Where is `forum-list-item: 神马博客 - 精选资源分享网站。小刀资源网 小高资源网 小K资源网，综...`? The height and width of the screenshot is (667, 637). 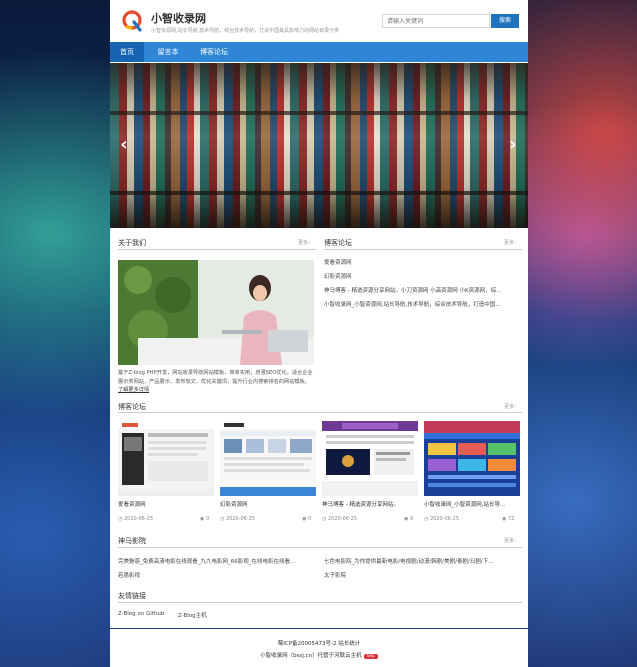 forum-list-item: 神马博客 - 精选资源分享网站。小刀资源网 小高资源网 小K资源网，综... is located at coordinates (423, 290).